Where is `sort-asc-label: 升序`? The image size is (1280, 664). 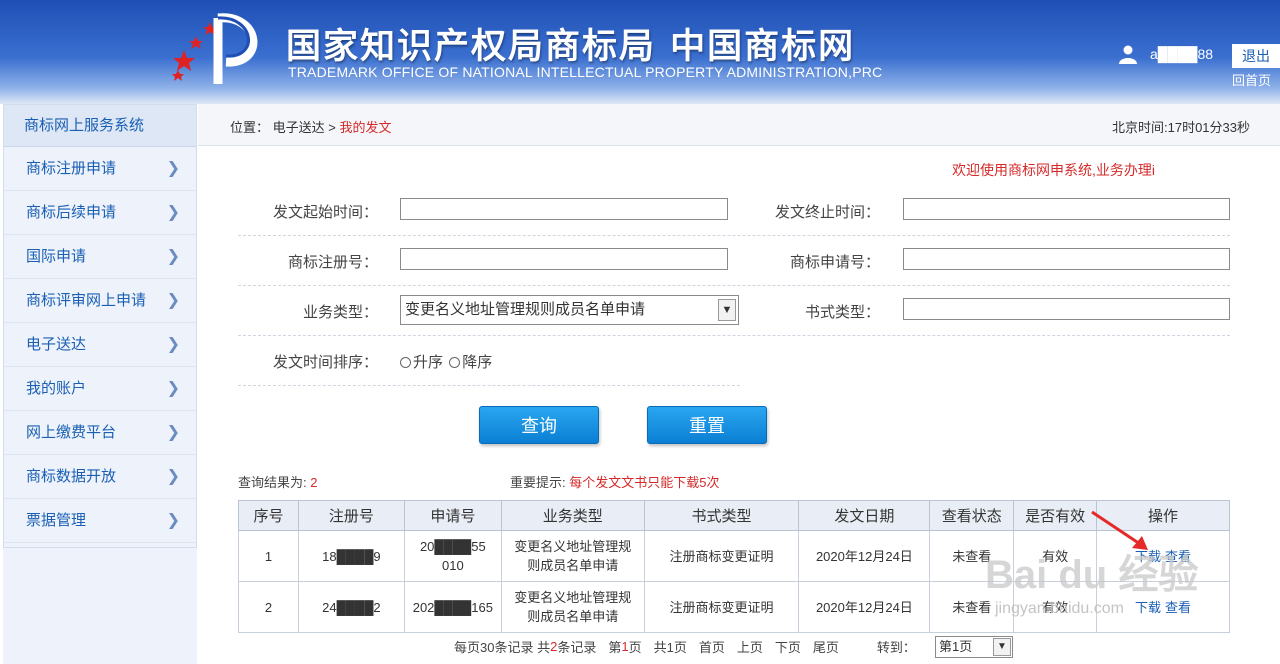 sort-asc-label: 升序 is located at coordinates (428, 362).